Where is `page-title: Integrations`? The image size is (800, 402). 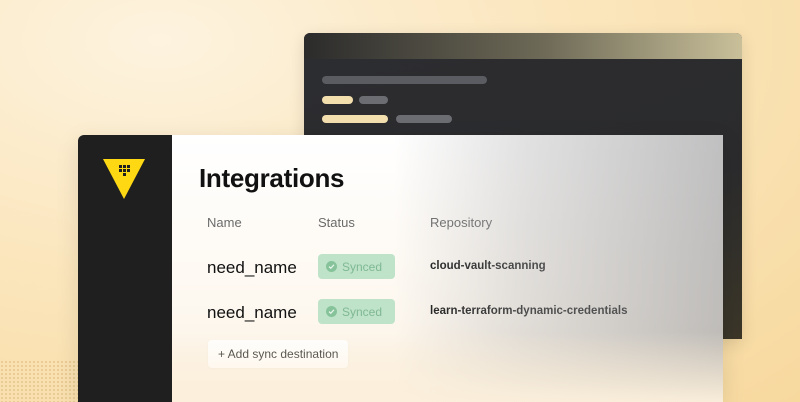 page-title: Integrations is located at coordinates (272, 178).